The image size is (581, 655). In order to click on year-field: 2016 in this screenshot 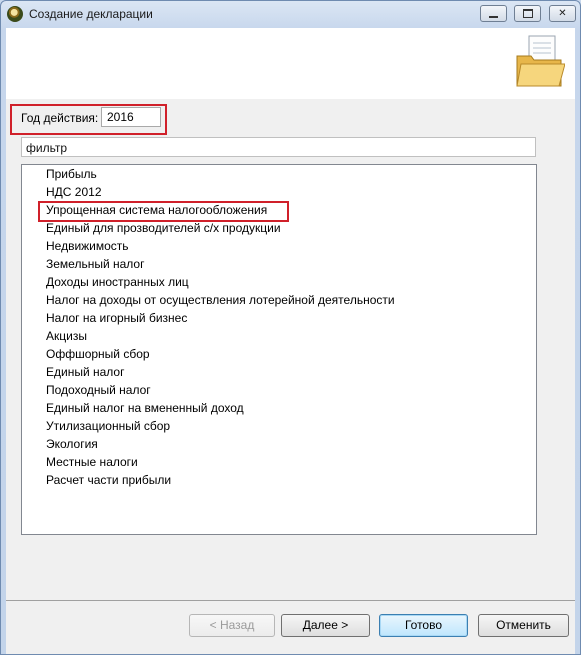, I will do `click(131, 117)`.